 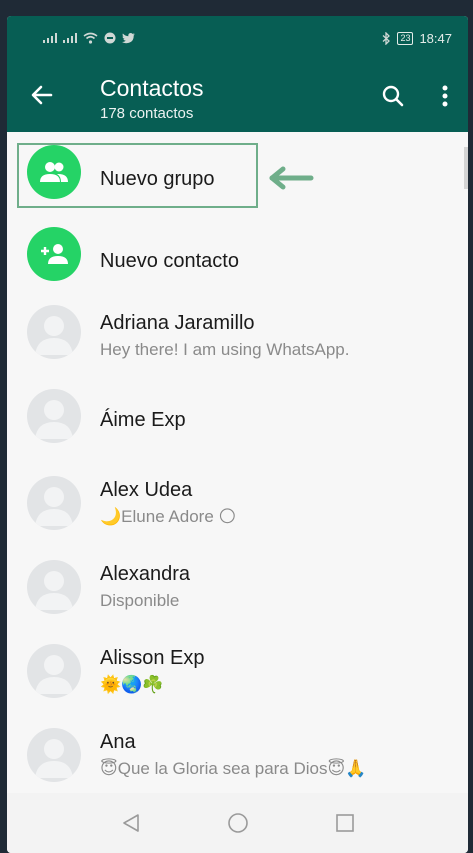 What do you see at coordinates (177, 323) in the screenshot?
I see `contact-name: Adriana Jaramillo` at bounding box center [177, 323].